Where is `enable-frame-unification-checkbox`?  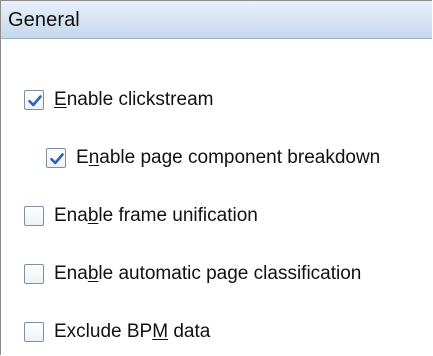 enable-frame-unification-checkbox is located at coordinates (34, 216).